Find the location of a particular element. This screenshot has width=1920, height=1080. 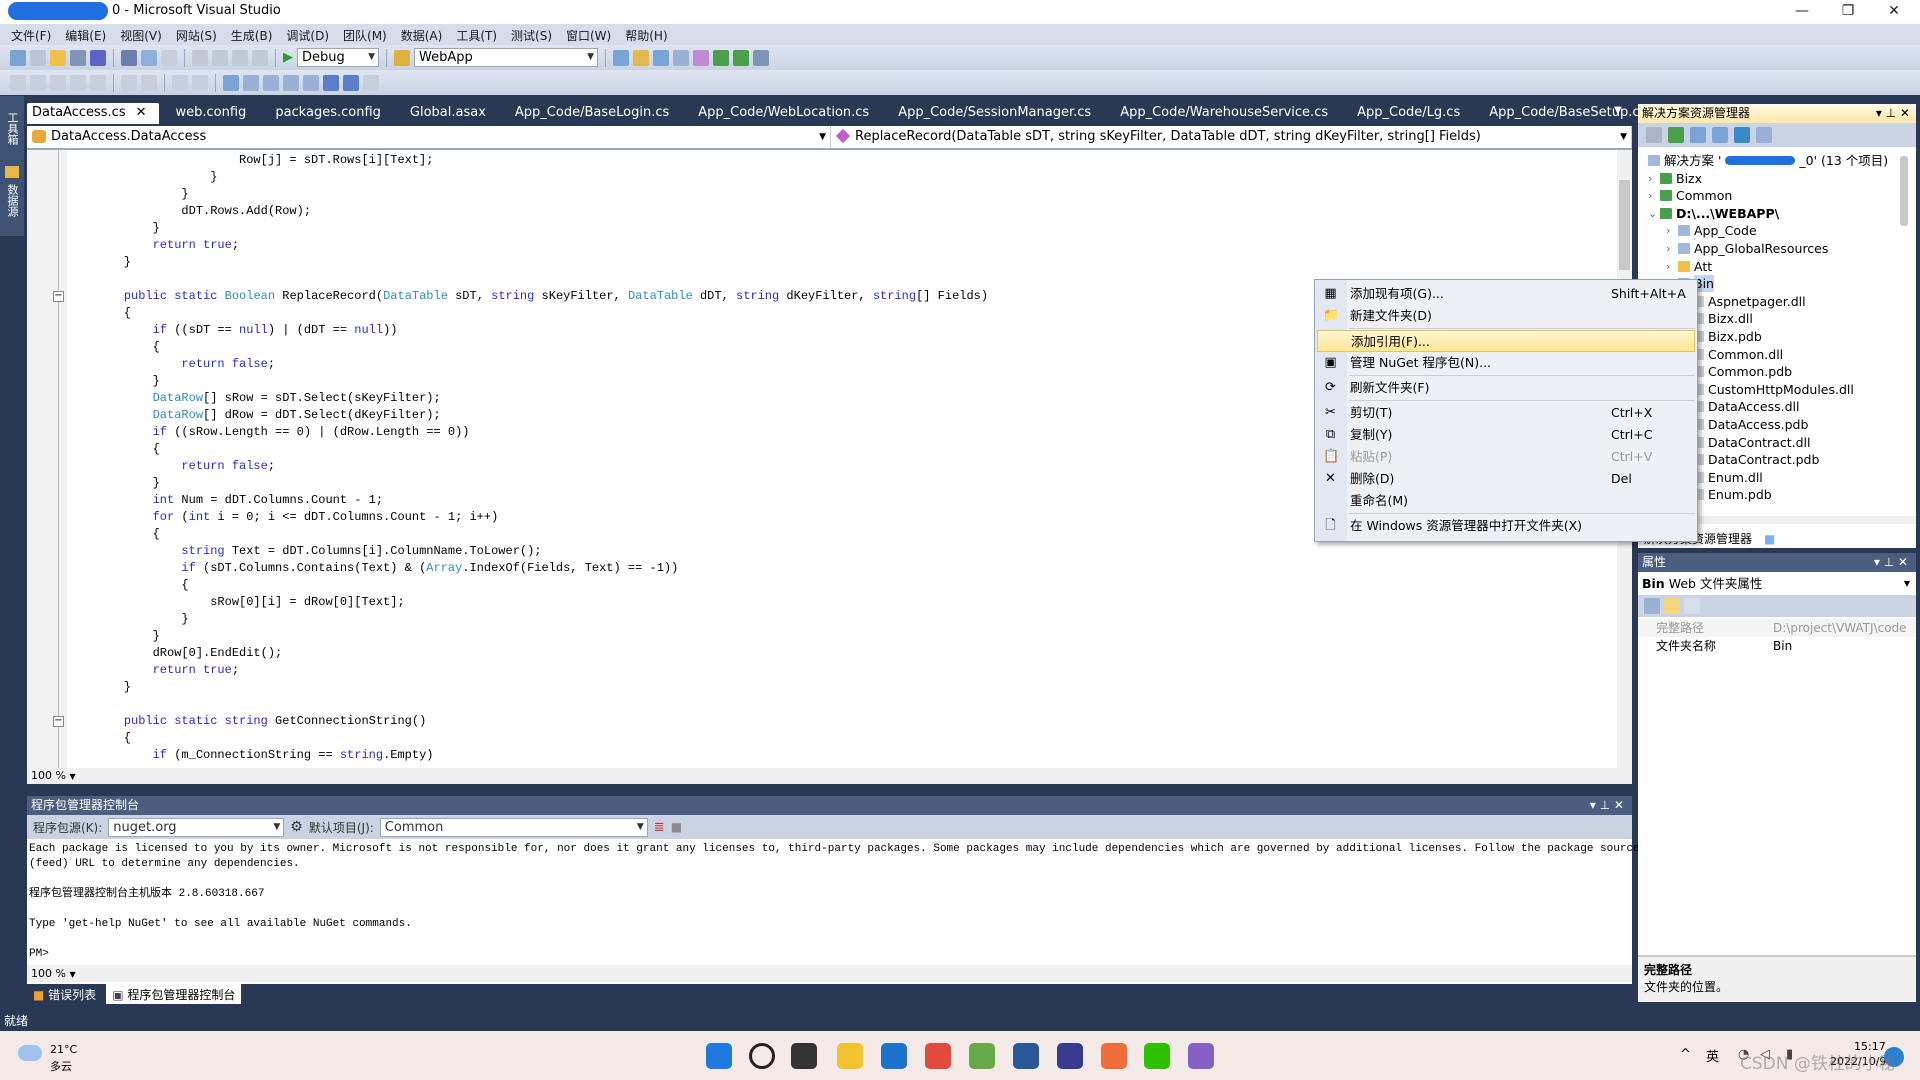

word-icon is located at coordinates (1026, 1056).